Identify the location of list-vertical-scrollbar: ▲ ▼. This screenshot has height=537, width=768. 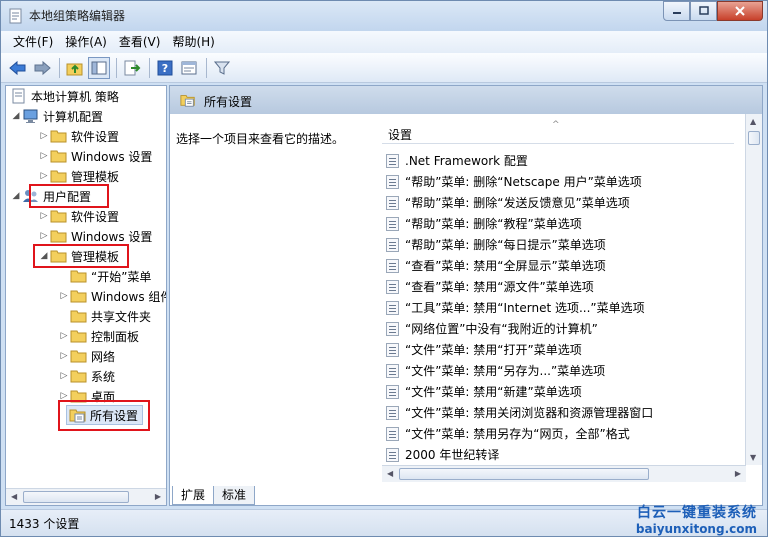
(753, 289).